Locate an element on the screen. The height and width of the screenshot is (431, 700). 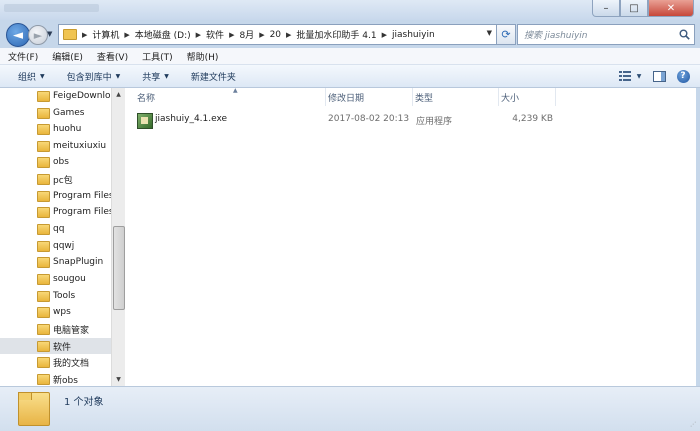
tree-item-label: 新obs is located at coordinates (65, 380).